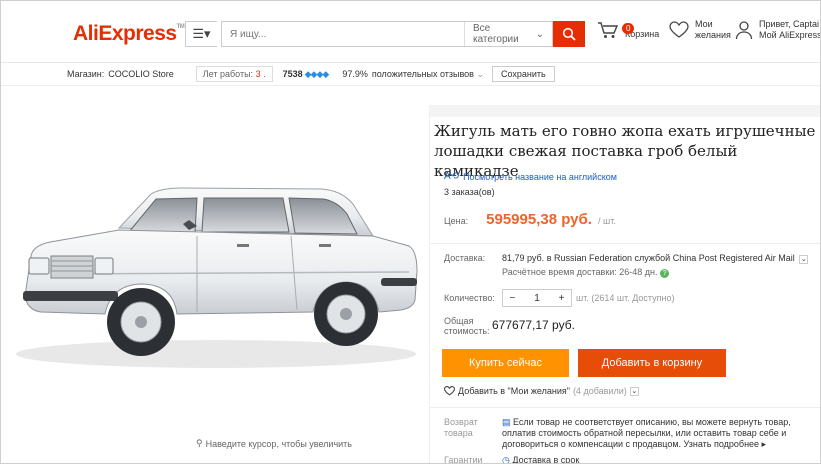 The height and width of the screenshot is (464, 821). I want to click on help-icon: ?, so click(665, 273).